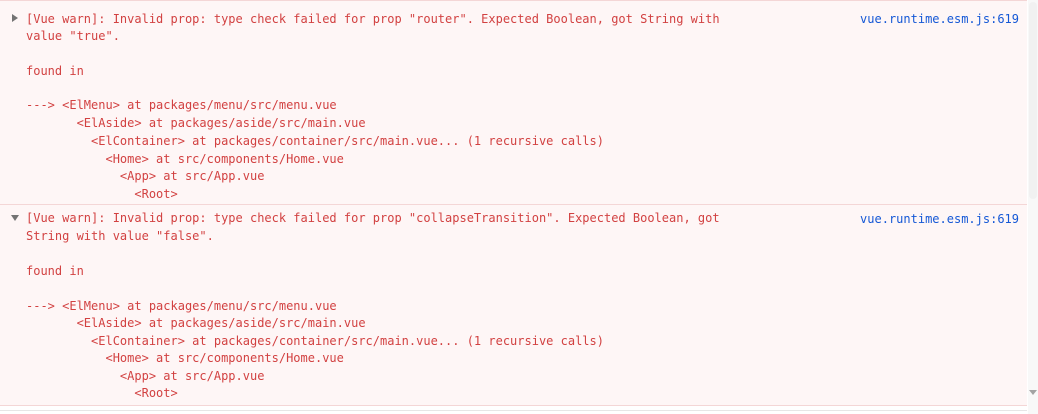  What do you see at coordinates (73, 36) in the screenshot?
I see `message-line: value "true".` at bounding box center [73, 36].